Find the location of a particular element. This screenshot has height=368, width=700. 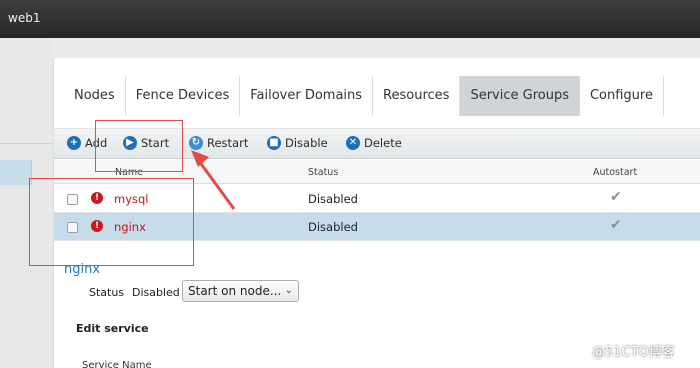

start-on-node-select: Start on node... ⌄ is located at coordinates (240, 291).